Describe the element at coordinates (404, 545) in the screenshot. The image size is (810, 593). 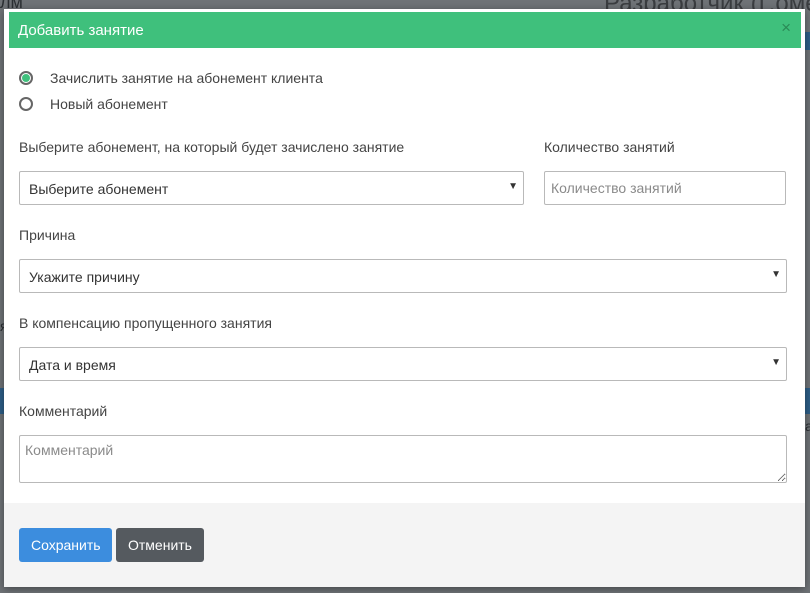
I see `modal-footer: Сохранить Отменить` at that location.